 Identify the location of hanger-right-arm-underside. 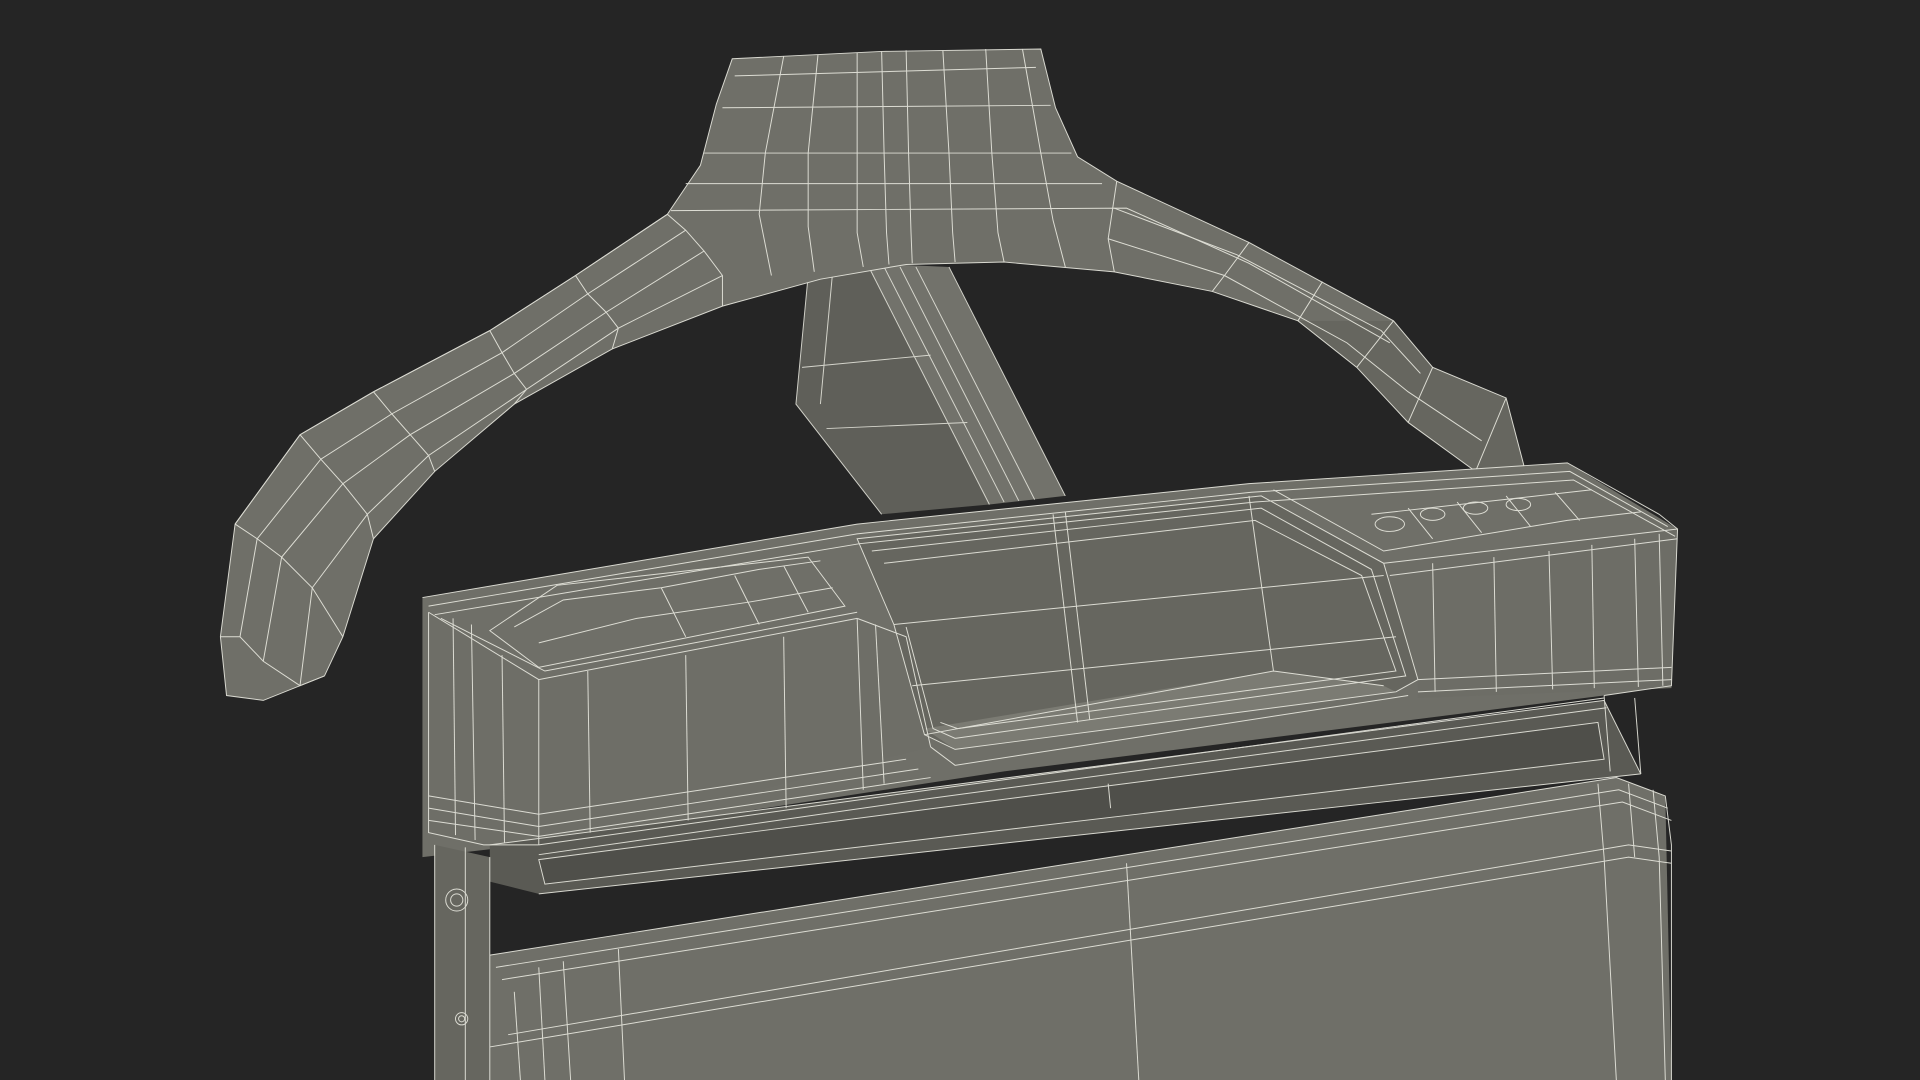
(1411, 396).